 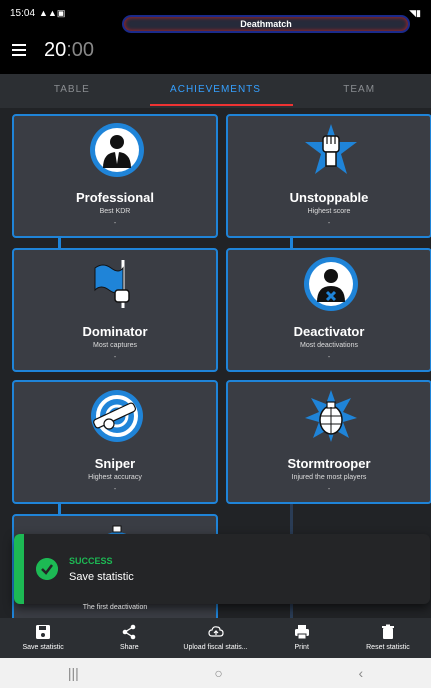 What do you see at coordinates (52, 12) in the screenshot?
I see `notification-icon: ▲▲▣` at bounding box center [52, 12].